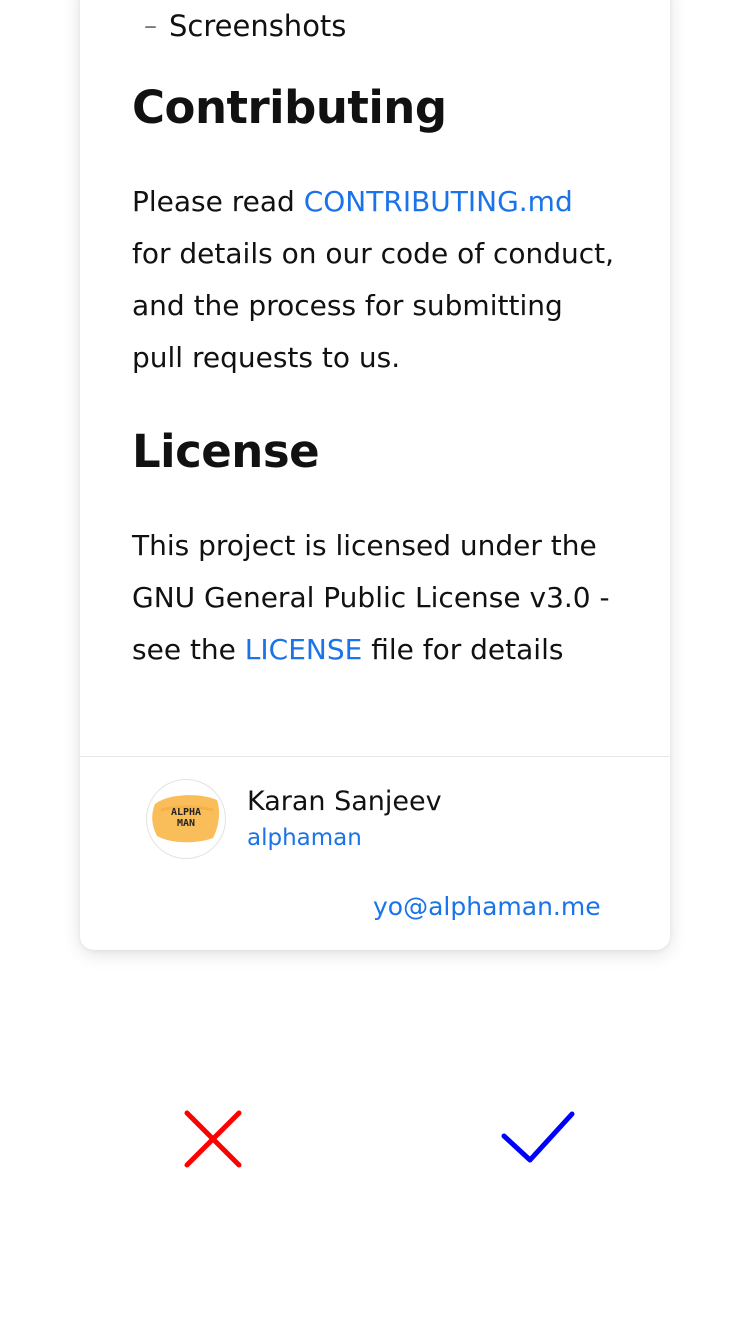  Describe the element at coordinates (226, 451) in the screenshot. I see `license-heading: License` at that location.